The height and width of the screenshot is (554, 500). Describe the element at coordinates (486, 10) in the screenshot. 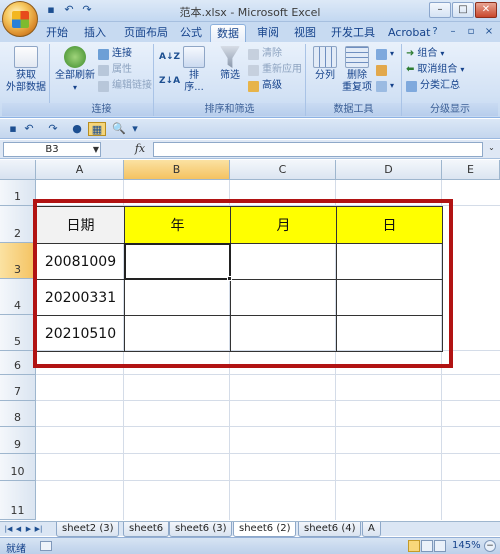

I see `close-button: ✕` at that location.